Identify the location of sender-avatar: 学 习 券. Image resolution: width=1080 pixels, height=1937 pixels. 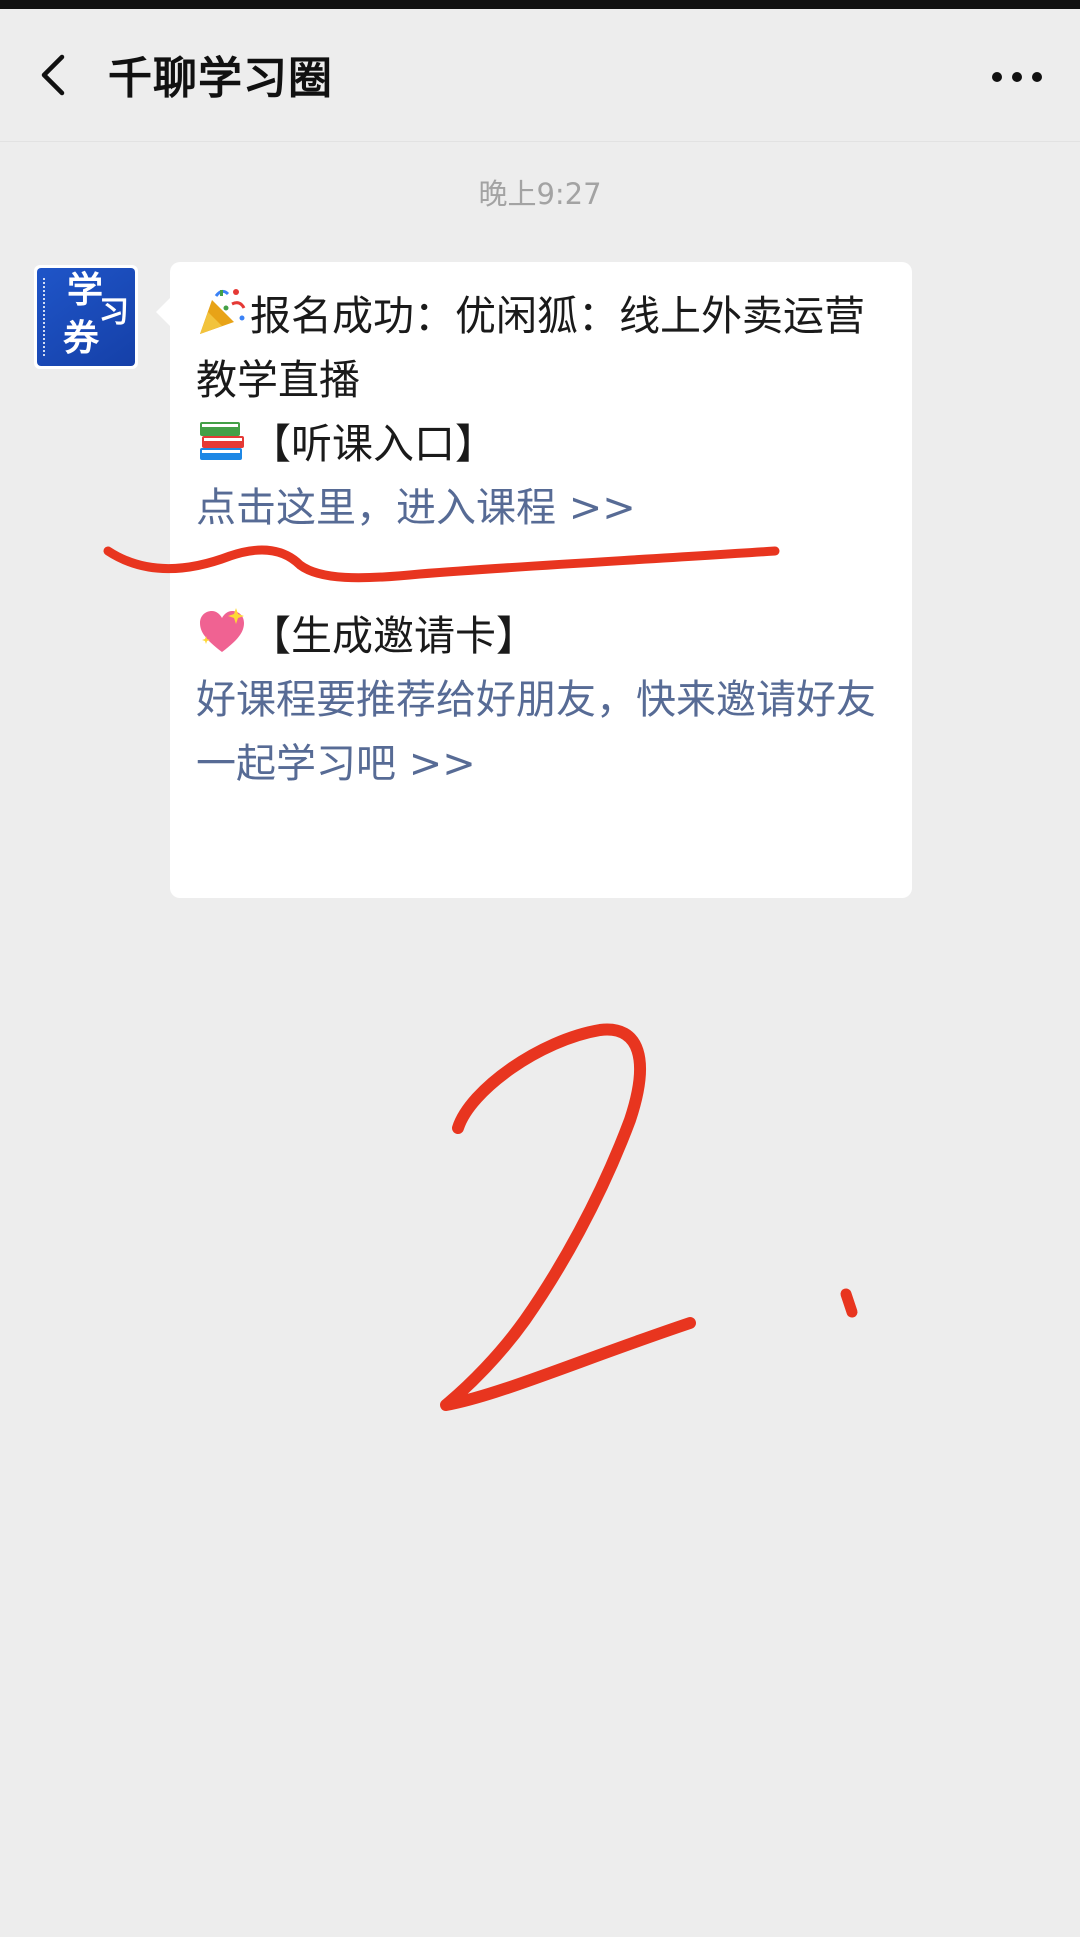
(86, 317).